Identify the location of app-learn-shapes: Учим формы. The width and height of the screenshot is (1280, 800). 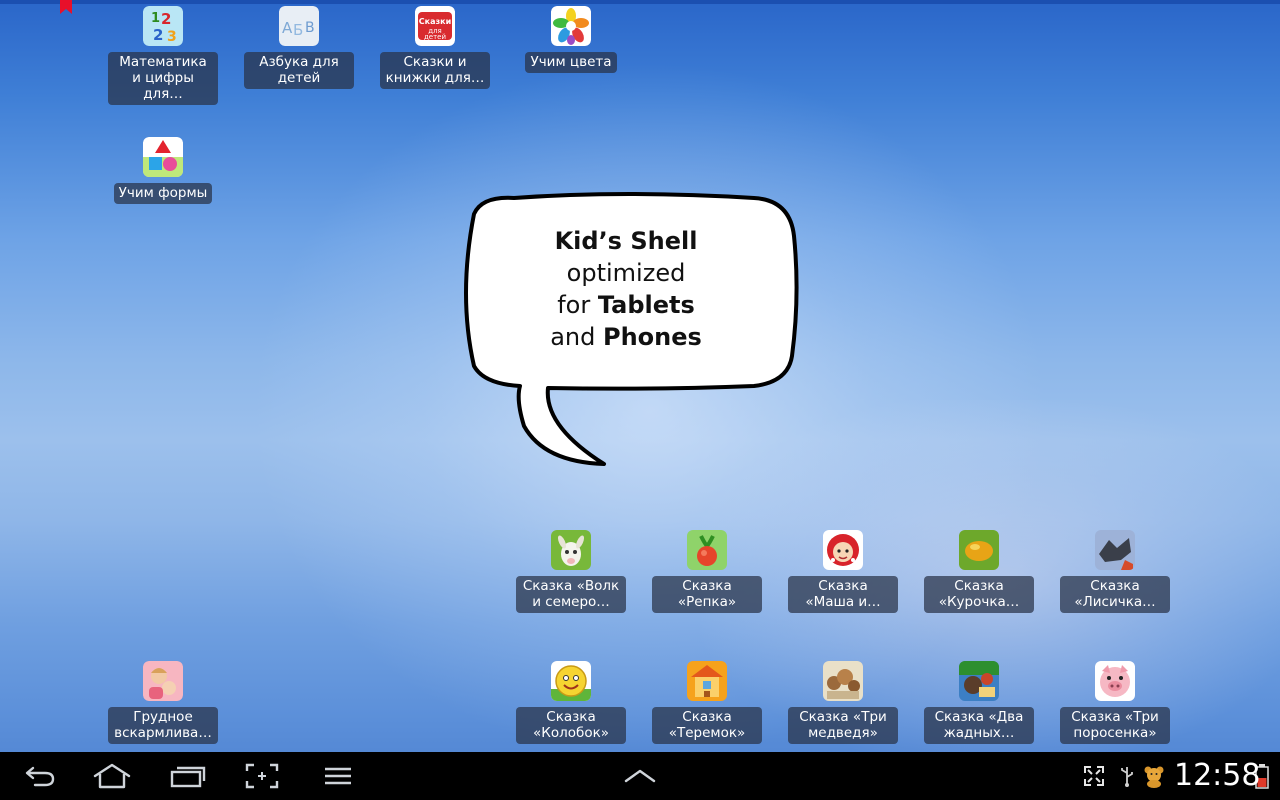
(163, 170).